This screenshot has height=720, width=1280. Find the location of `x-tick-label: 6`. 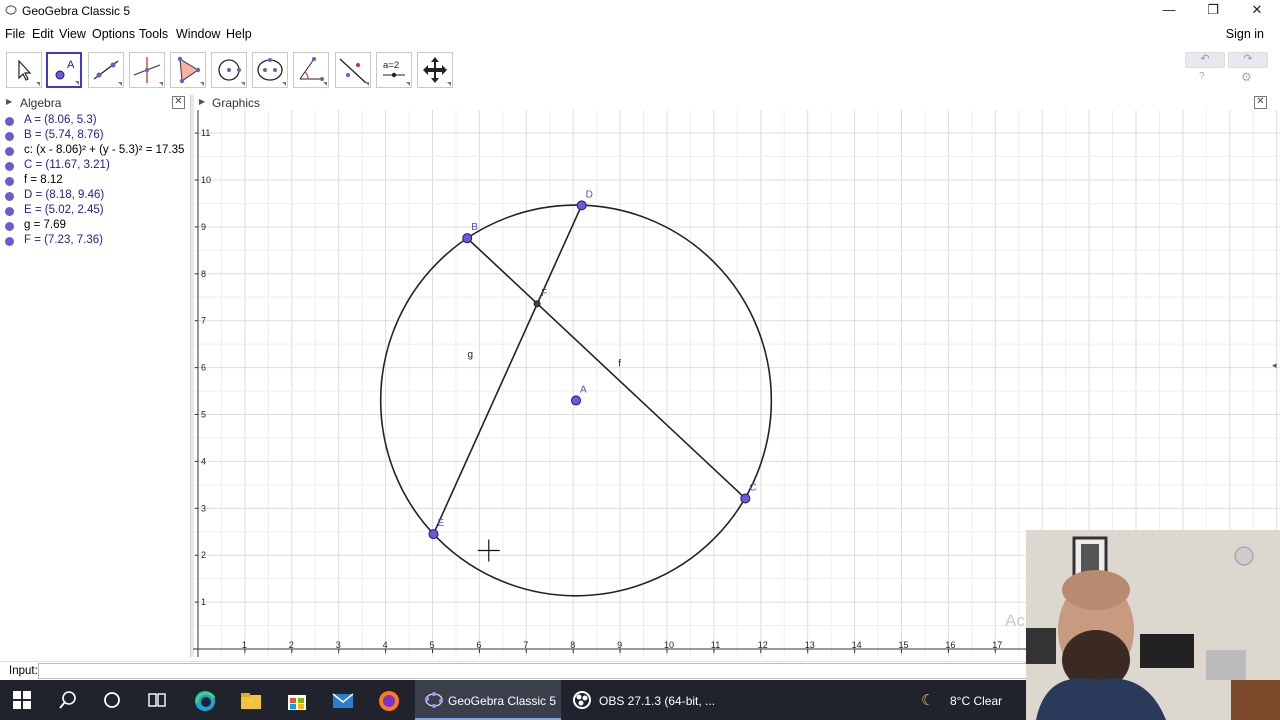

x-tick-label: 6 is located at coordinates (478, 645).